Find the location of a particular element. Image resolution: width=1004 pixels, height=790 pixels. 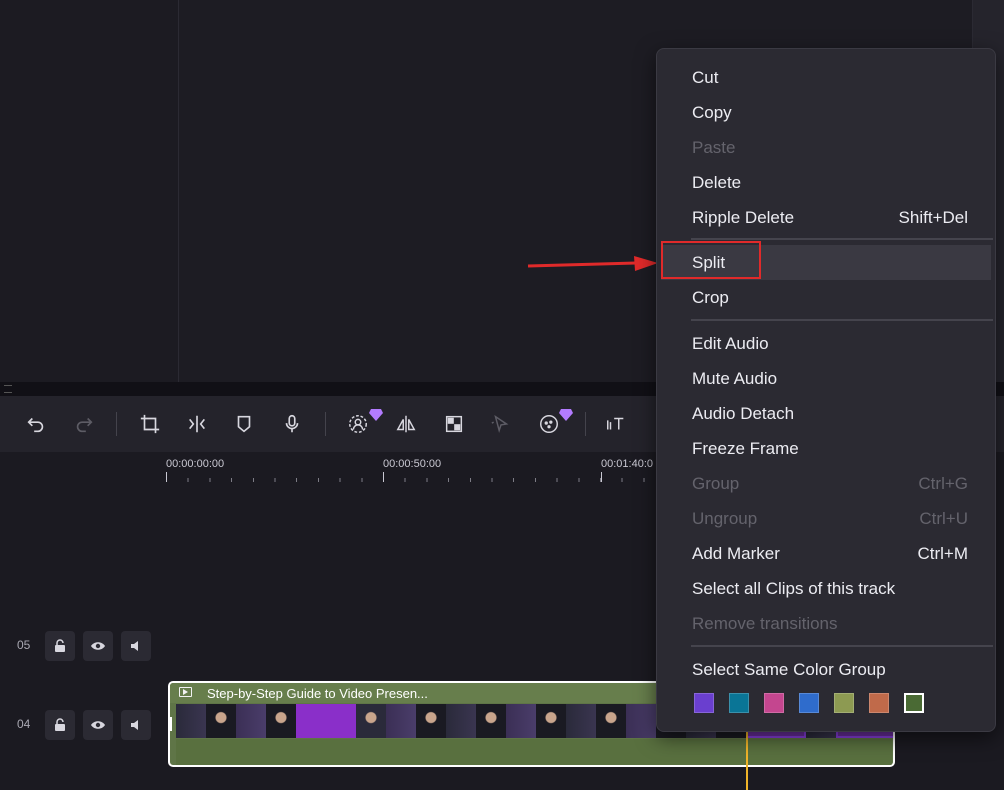

split-highlight-box is located at coordinates (711, 260).